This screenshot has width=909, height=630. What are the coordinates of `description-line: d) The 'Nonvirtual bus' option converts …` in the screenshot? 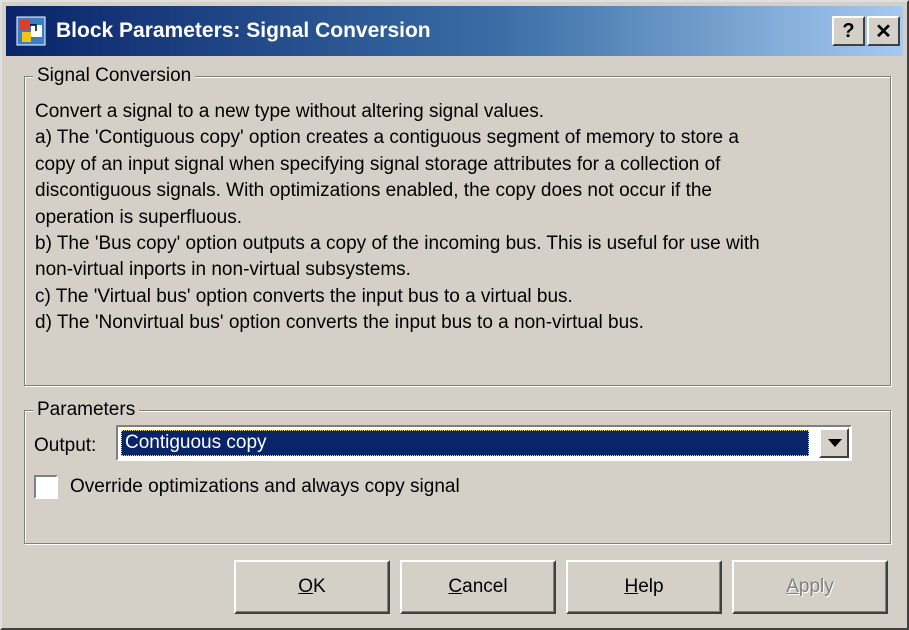 It's located at (339, 323).